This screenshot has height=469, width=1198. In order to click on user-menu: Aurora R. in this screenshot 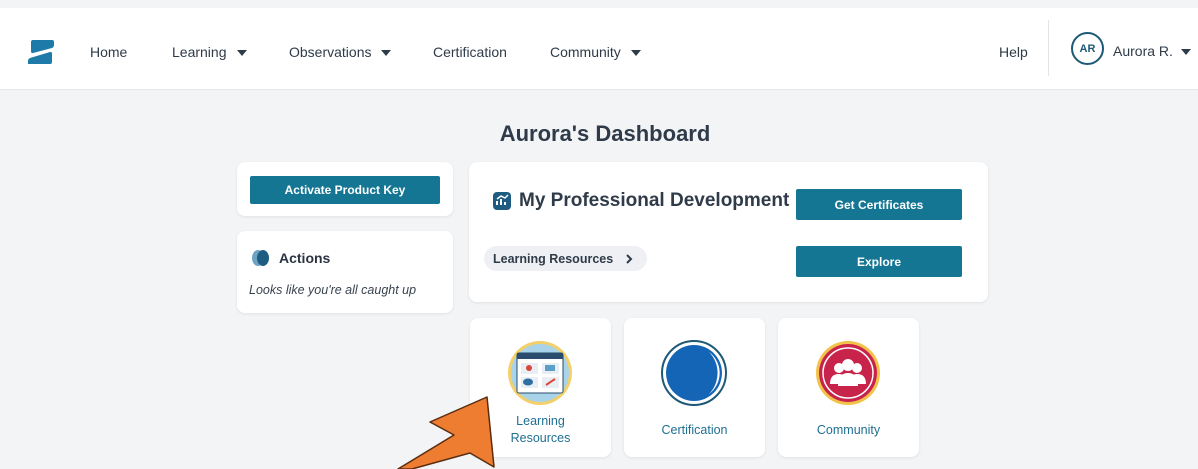, I will do `click(1152, 51)`.